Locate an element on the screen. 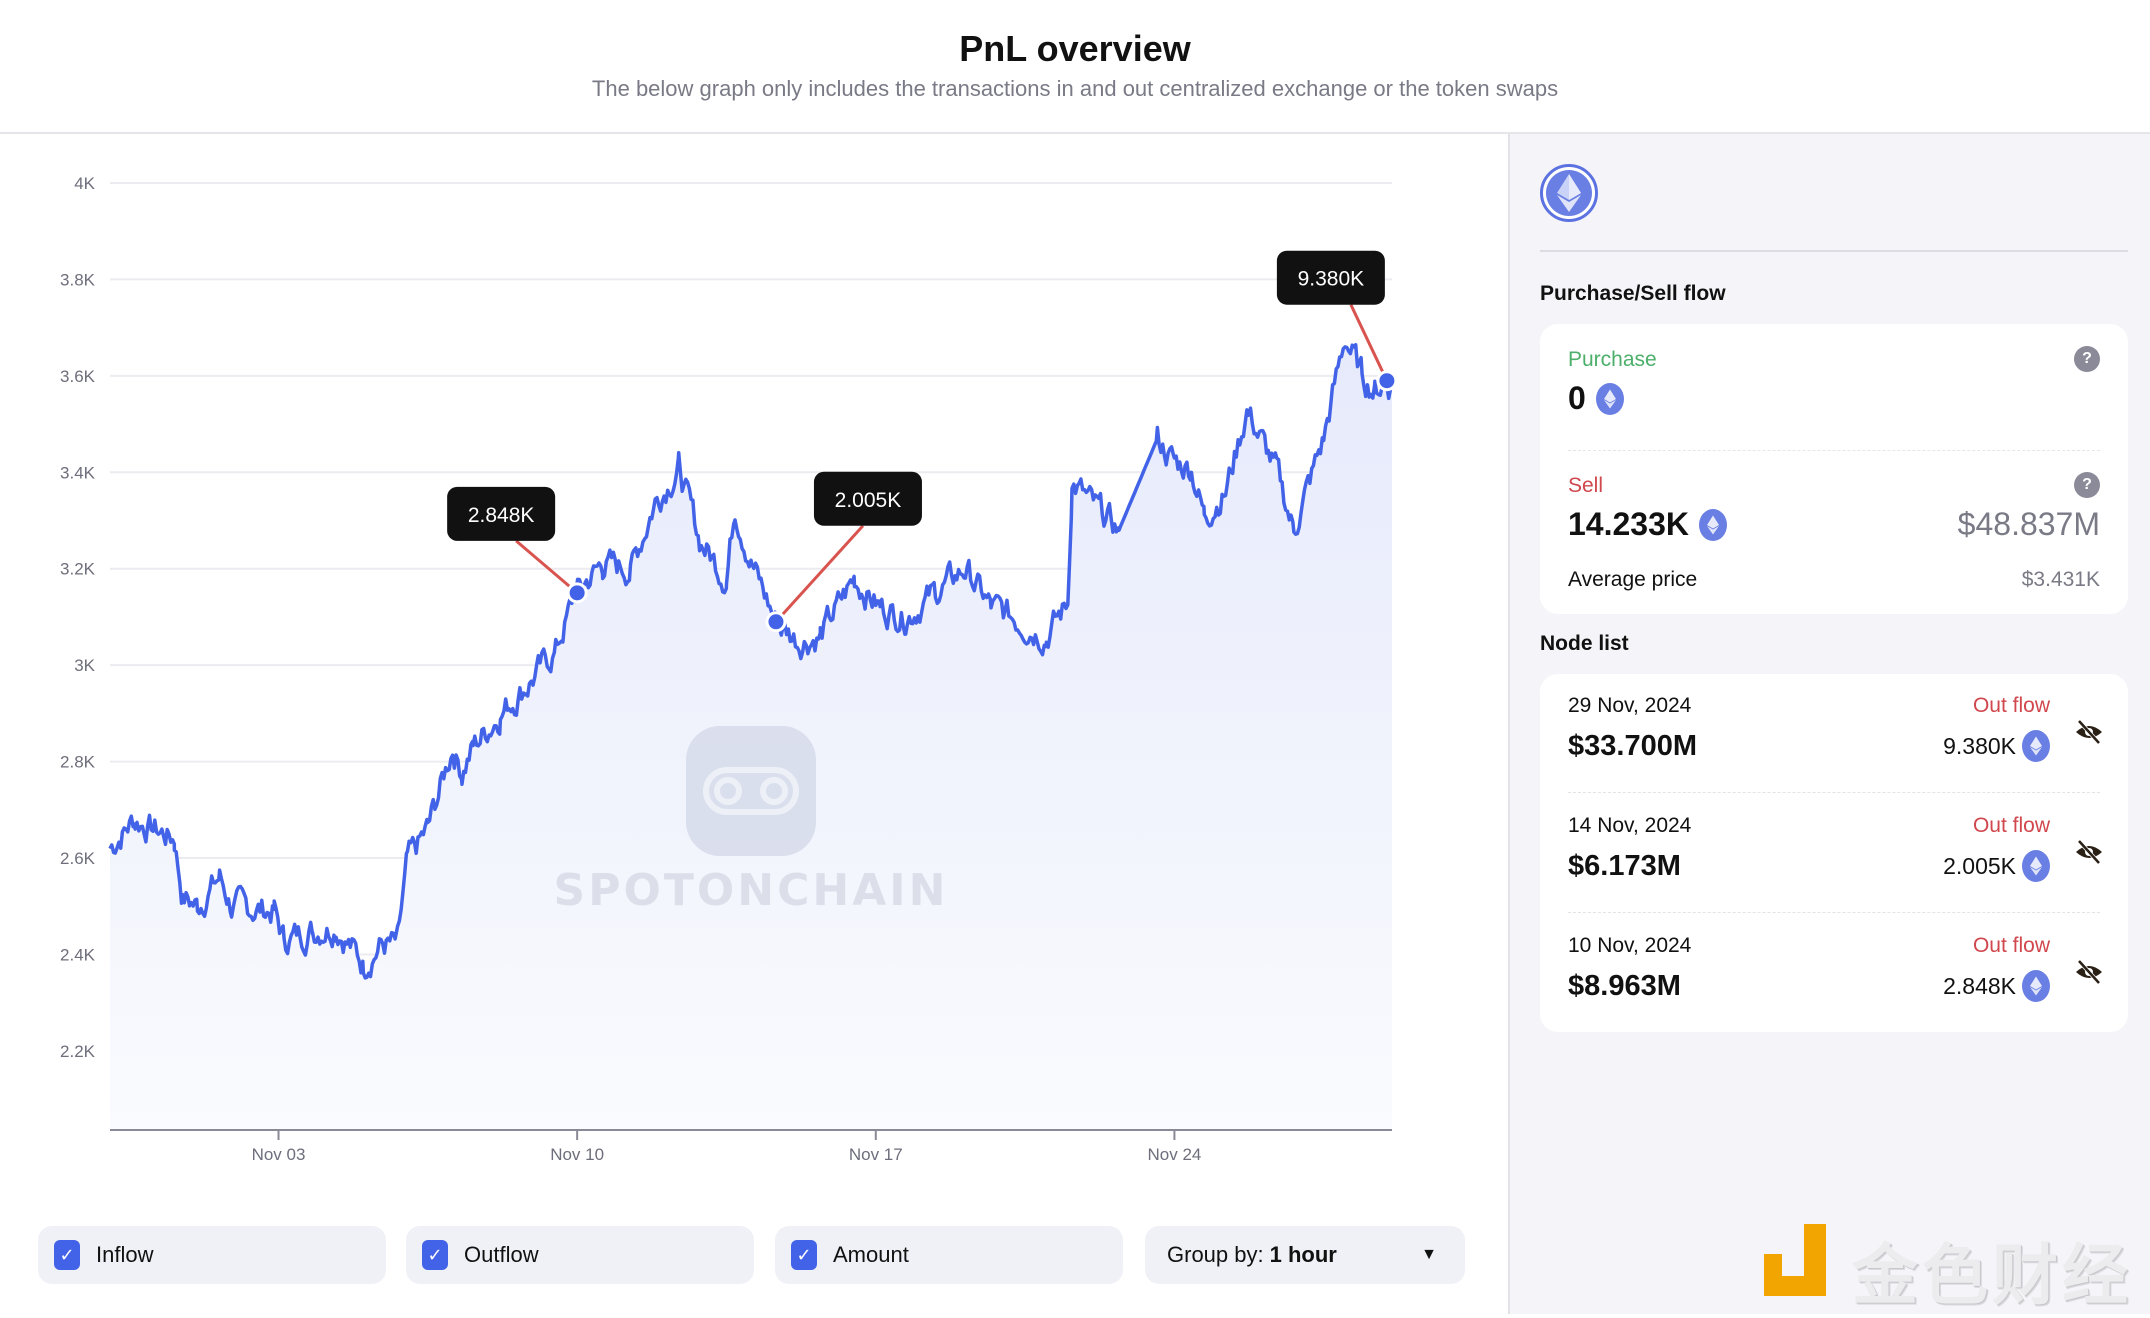 This screenshot has height=1318, width=2150. node-item: 10 Nov, 2024 $8.963M Out flow 2.848K is located at coordinates (1834, 974).